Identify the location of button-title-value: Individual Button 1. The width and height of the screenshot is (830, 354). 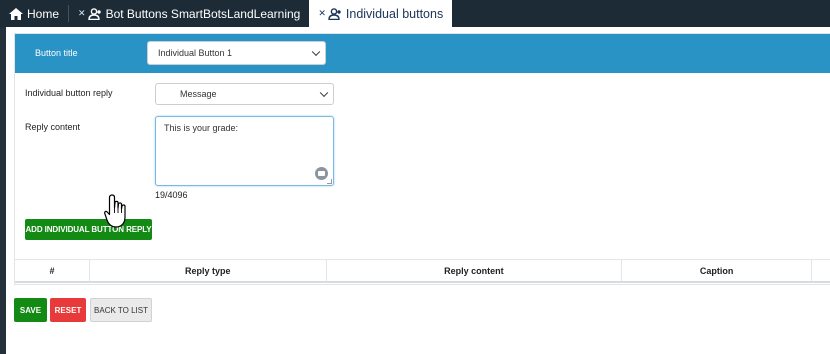
(195, 53).